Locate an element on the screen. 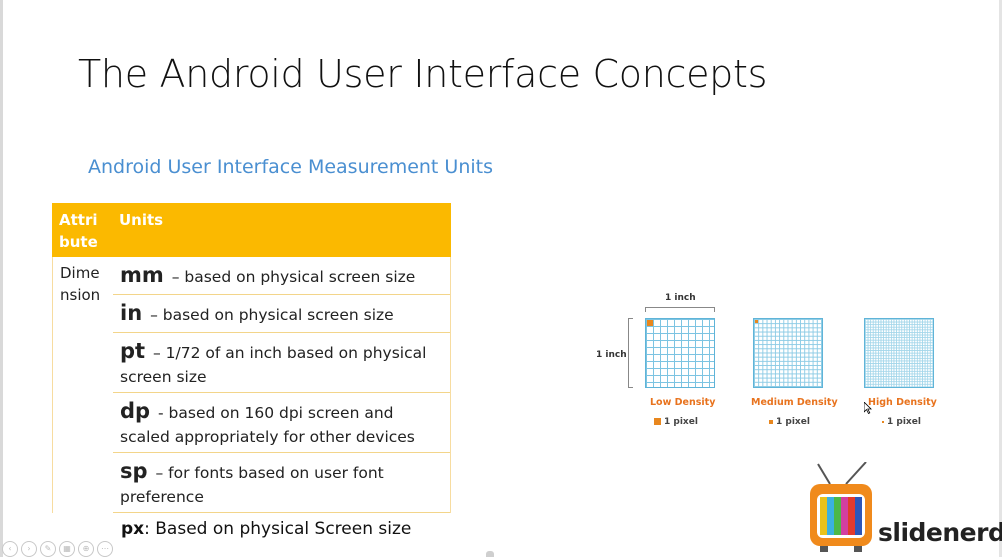  inch-bracket-left is located at coordinates (630, 353).